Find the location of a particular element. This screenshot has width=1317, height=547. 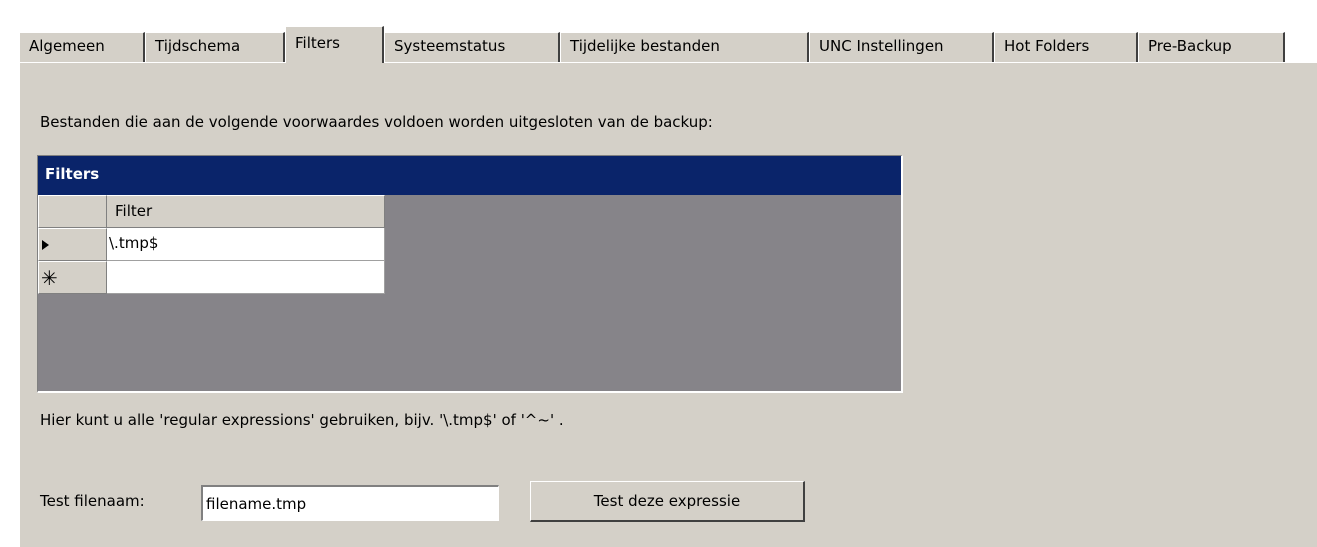

button-label: Test deze expressie is located at coordinates (667, 501).